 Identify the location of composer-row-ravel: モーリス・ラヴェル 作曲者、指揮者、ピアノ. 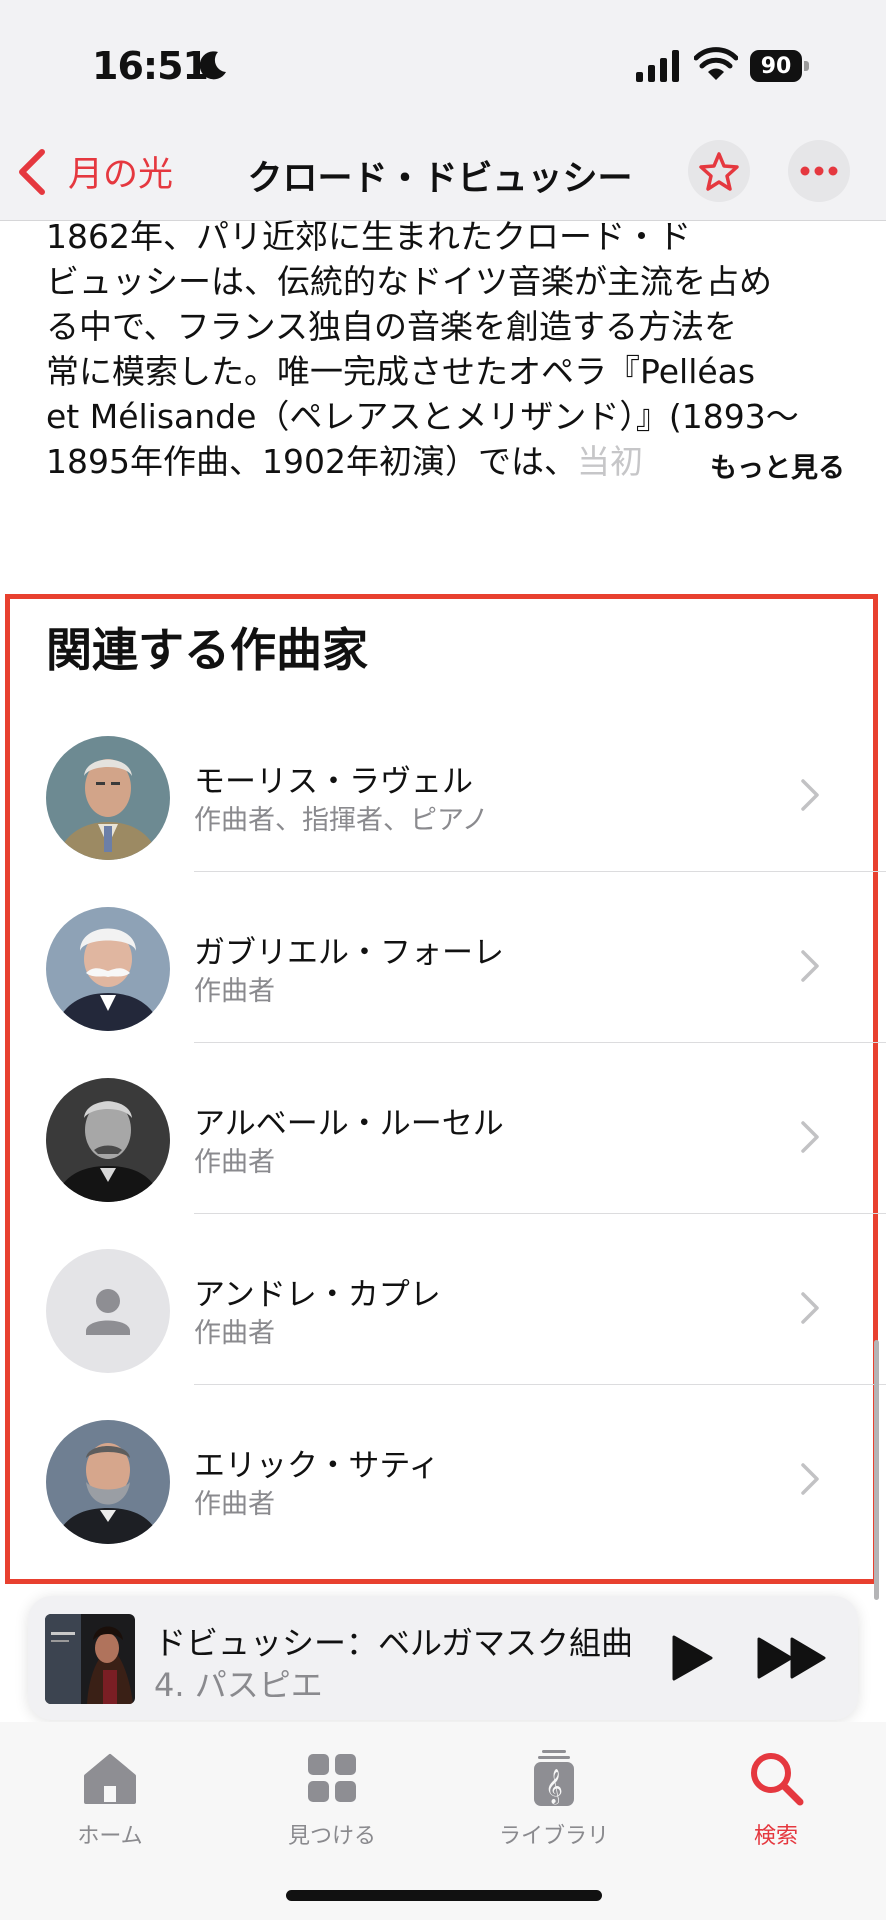
(443, 786).